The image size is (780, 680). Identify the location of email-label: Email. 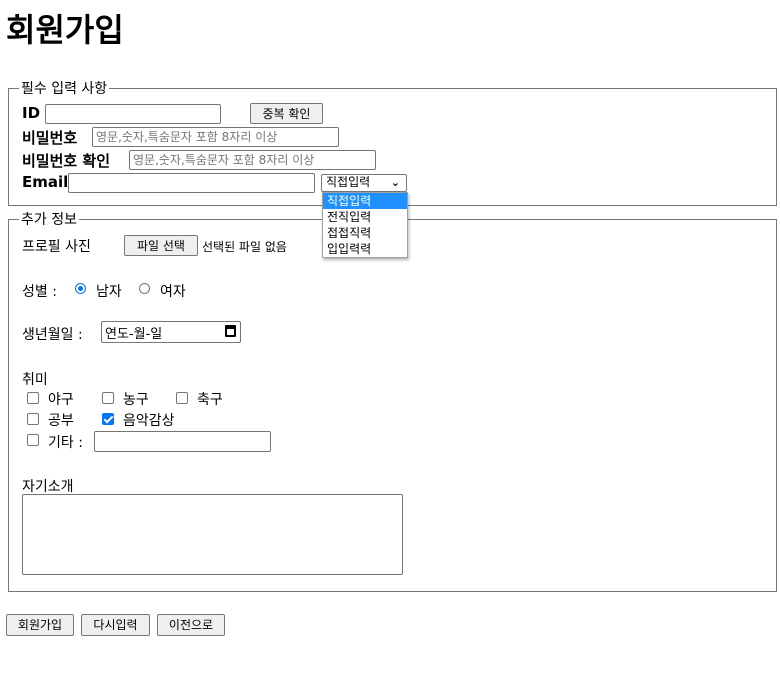
(45, 182).